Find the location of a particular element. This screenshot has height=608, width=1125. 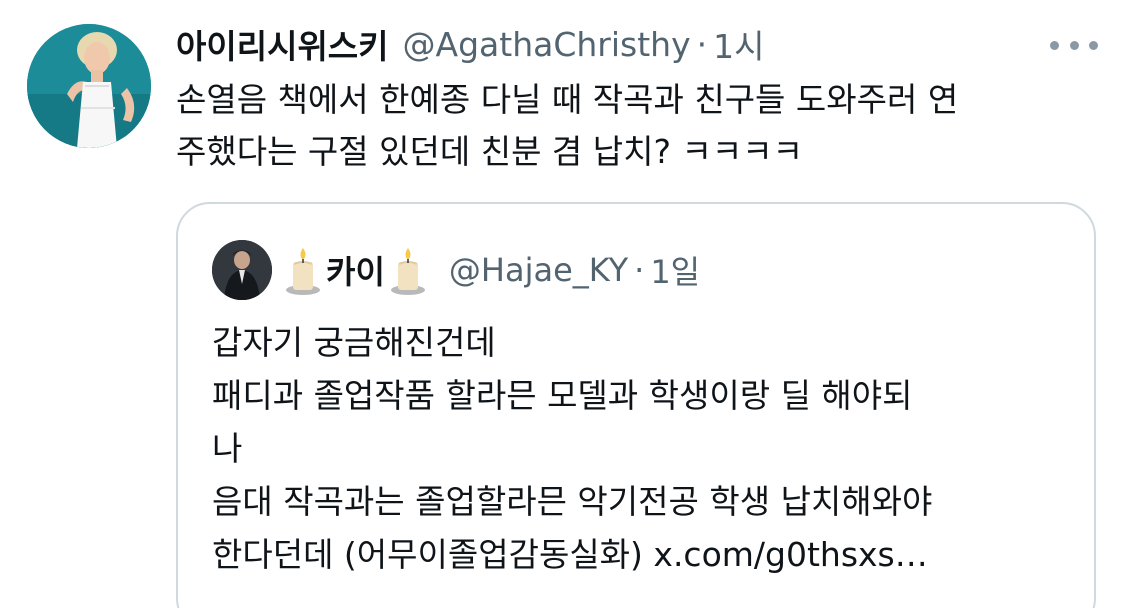

more-options-icon is located at coordinates (1074, 45).